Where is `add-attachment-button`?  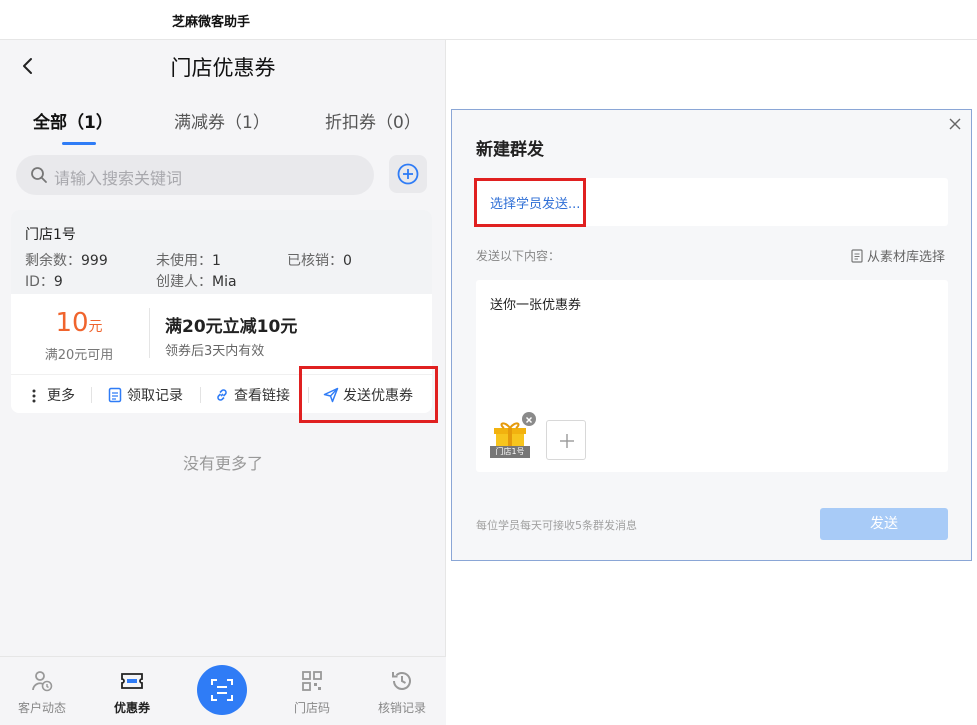
add-attachment-button is located at coordinates (566, 440).